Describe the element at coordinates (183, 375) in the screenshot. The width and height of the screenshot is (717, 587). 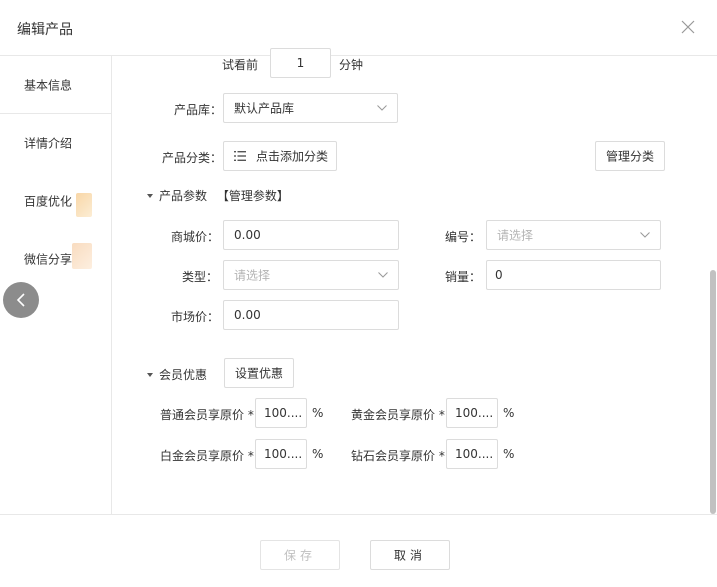
I see `member-section-title: 会员优惠` at that location.